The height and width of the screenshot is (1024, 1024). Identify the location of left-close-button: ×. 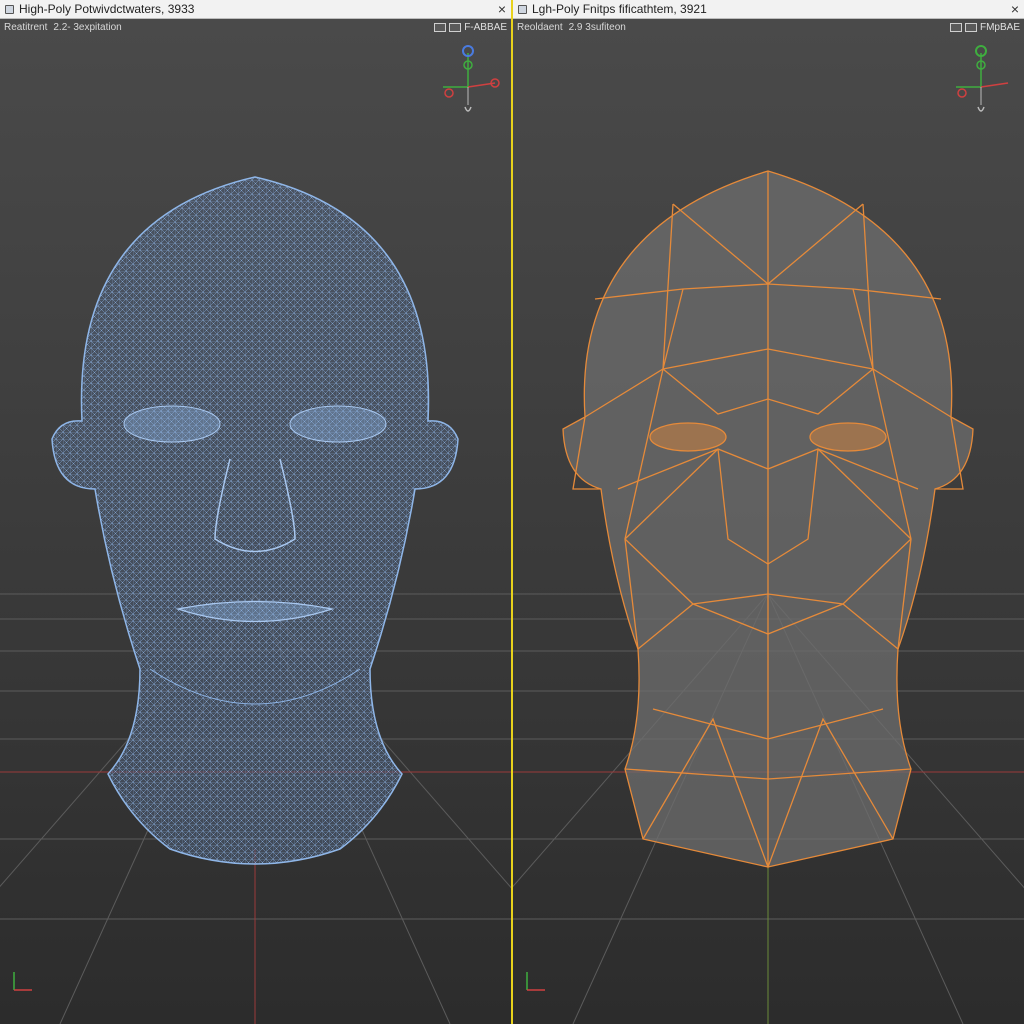
(502, 9).